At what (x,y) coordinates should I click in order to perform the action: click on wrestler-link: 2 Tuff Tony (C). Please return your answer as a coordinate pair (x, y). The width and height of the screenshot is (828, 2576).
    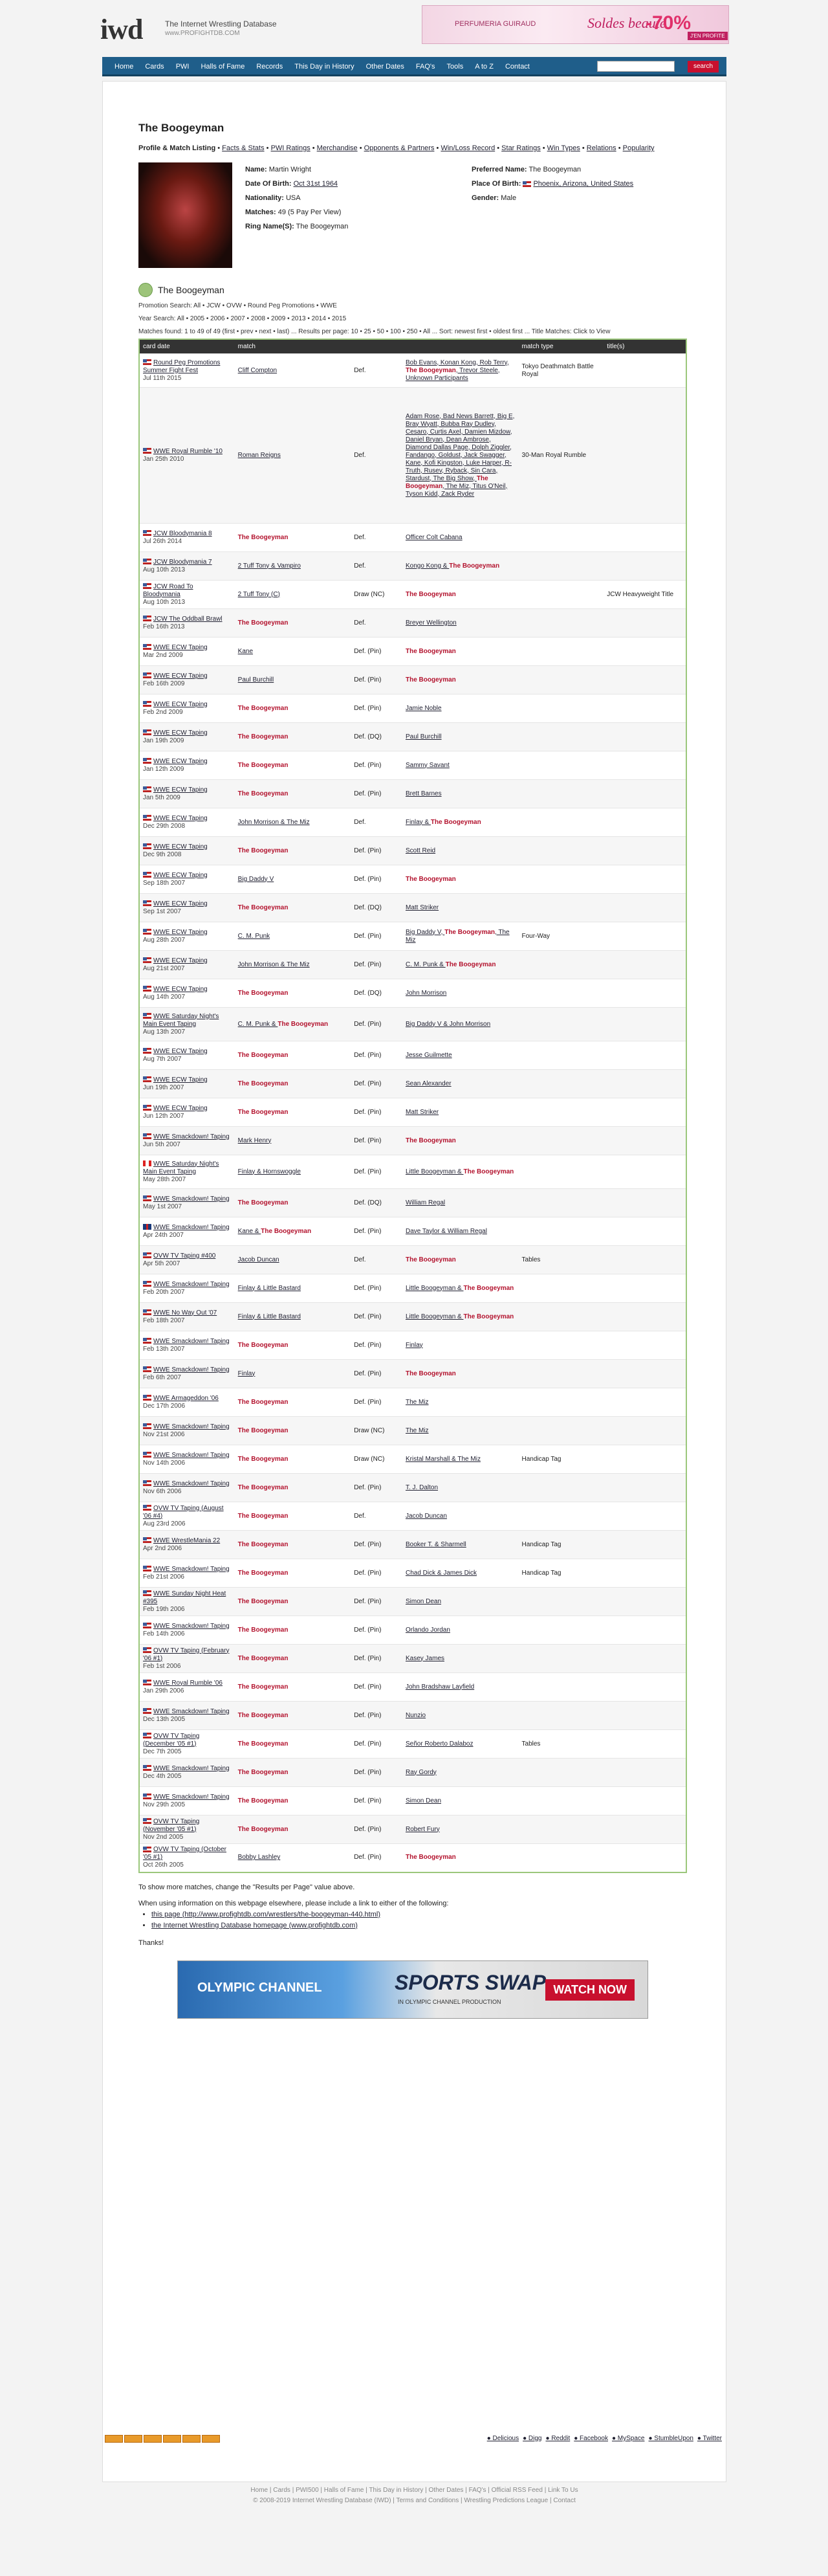
    Looking at the image, I should click on (259, 594).